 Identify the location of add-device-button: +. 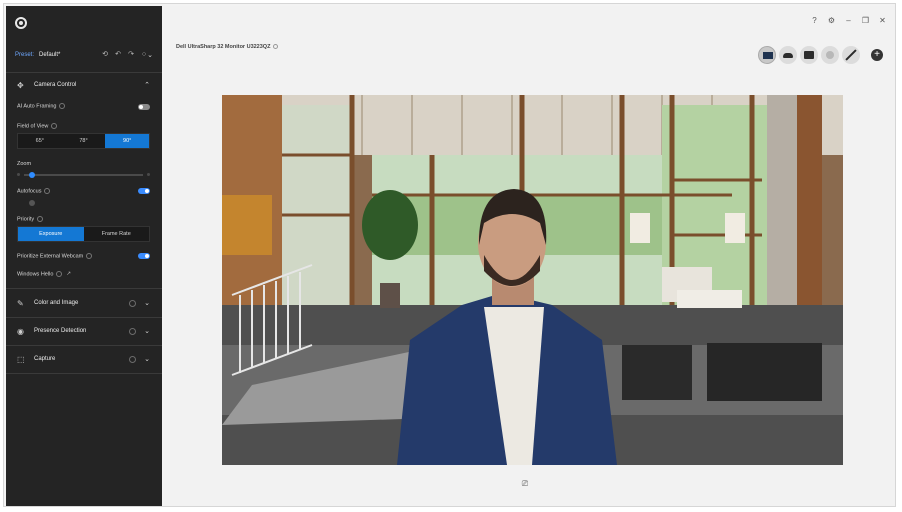
(877, 55).